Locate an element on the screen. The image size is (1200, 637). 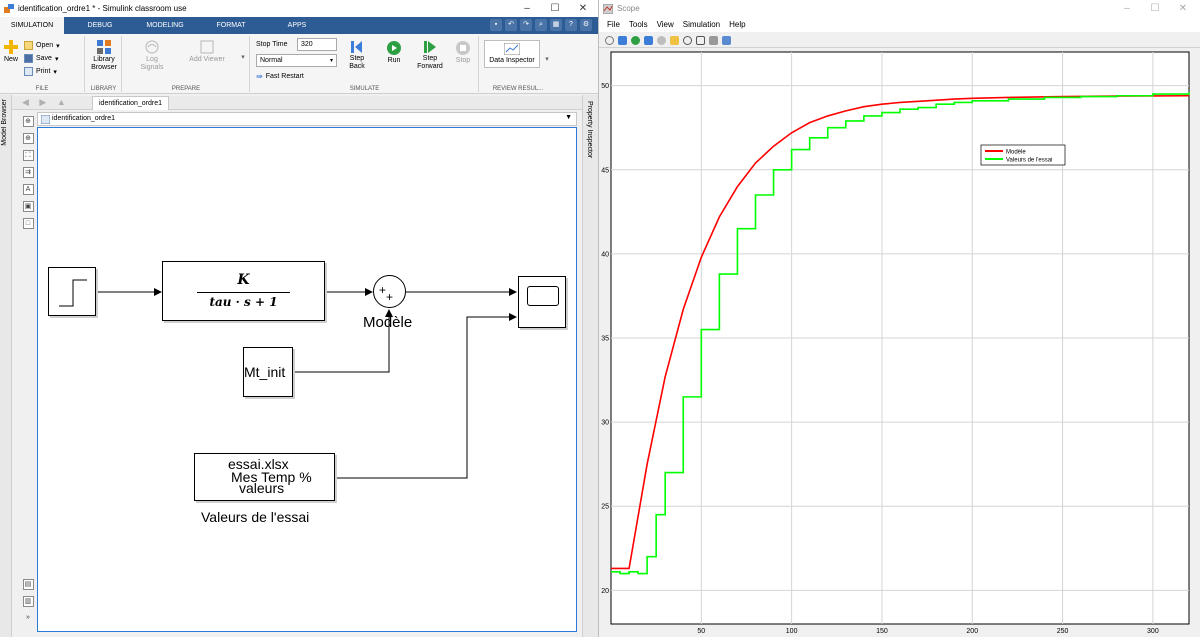
tab-format: FORMAT is located at coordinates (231, 25).